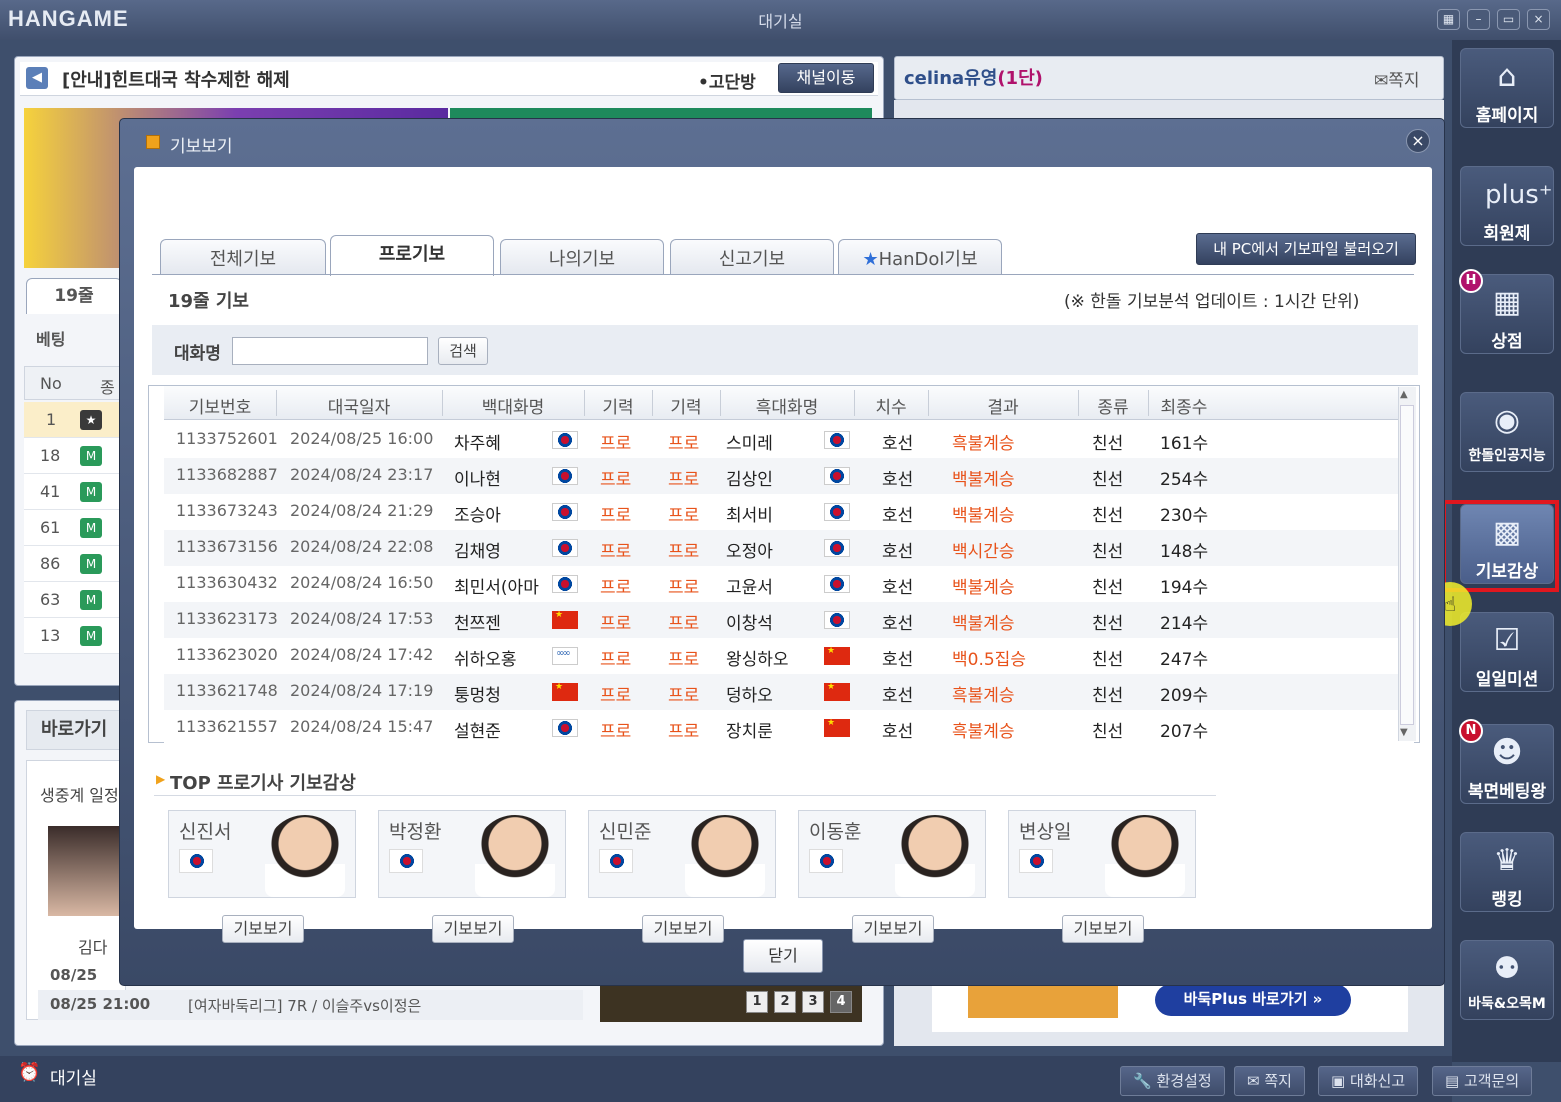 The width and height of the screenshot is (1561, 1102). What do you see at coordinates (1507, 872) in the screenshot?
I see `sidebar-item-trophy: ♛ 랭킹` at bounding box center [1507, 872].